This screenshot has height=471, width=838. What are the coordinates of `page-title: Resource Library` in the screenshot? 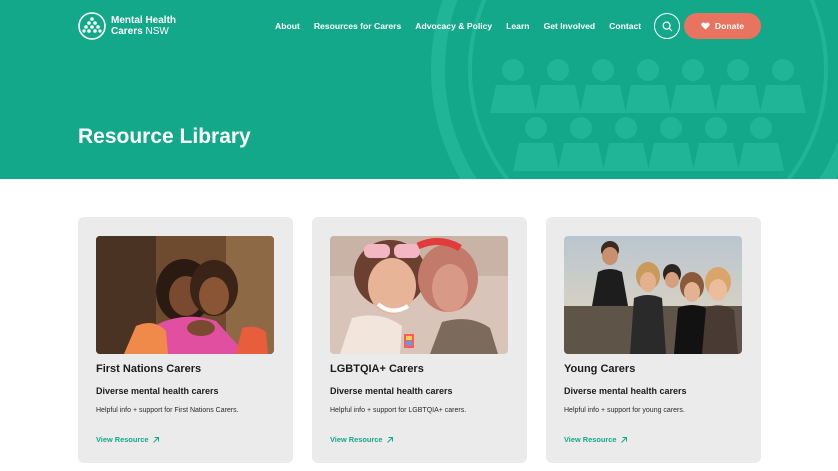 It's located at (164, 136).